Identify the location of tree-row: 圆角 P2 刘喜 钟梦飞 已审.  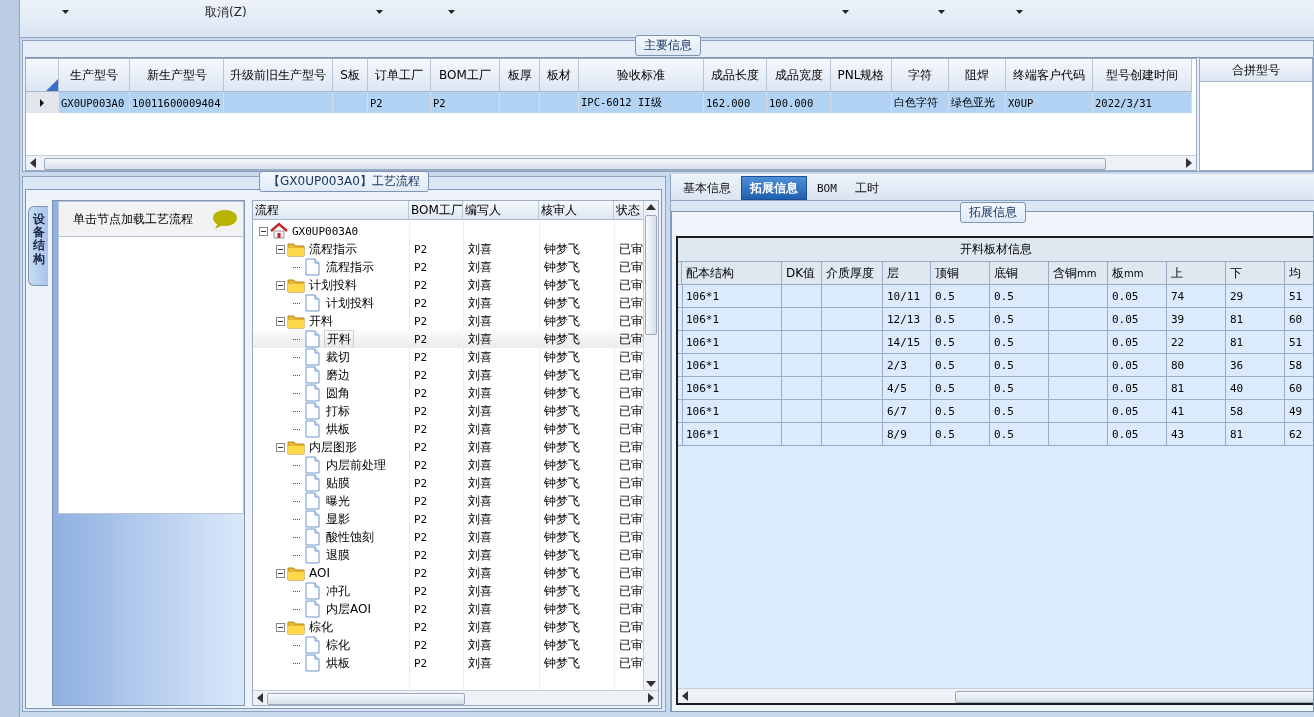
(448, 393).